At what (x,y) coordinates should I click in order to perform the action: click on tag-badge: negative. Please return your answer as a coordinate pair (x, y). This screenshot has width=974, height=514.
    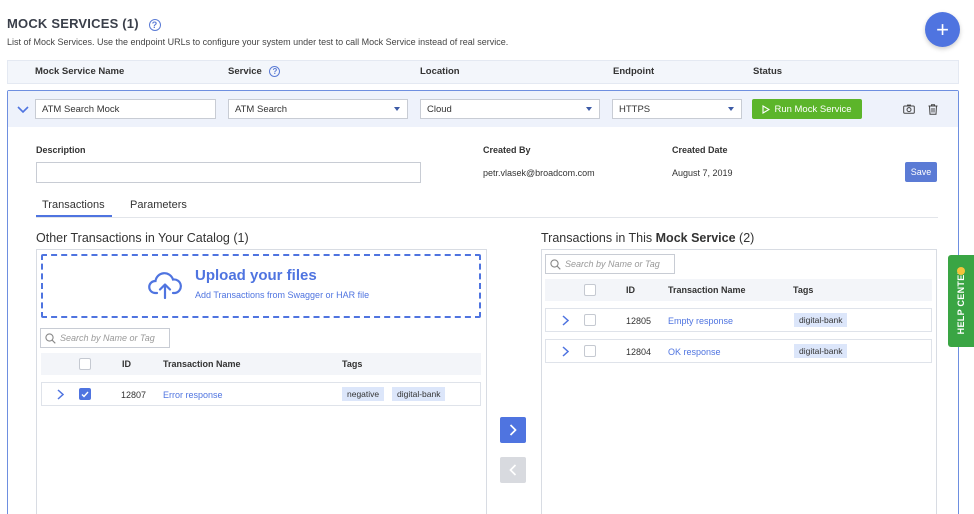
    Looking at the image, I should click on (363, 394).